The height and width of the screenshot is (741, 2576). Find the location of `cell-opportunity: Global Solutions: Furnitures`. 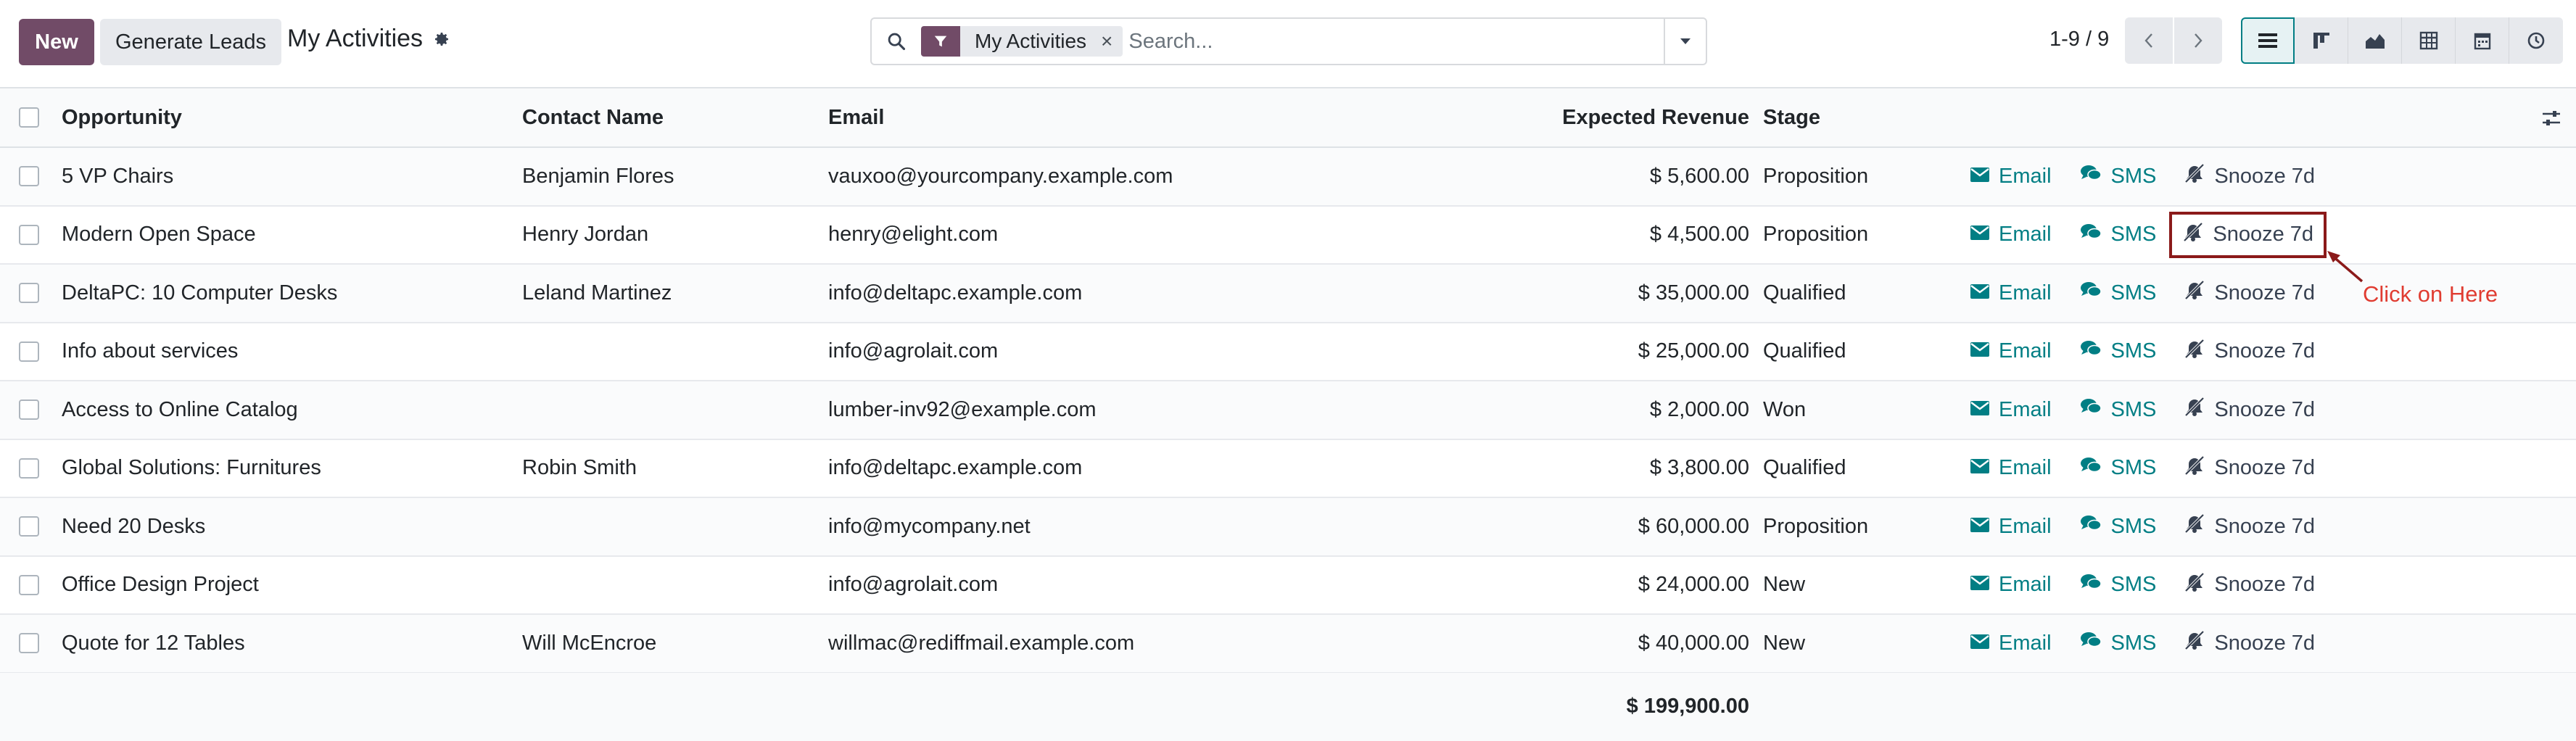

cell-opportunity: Global Solutions: Furnitures is located at coordinates (191, 469).